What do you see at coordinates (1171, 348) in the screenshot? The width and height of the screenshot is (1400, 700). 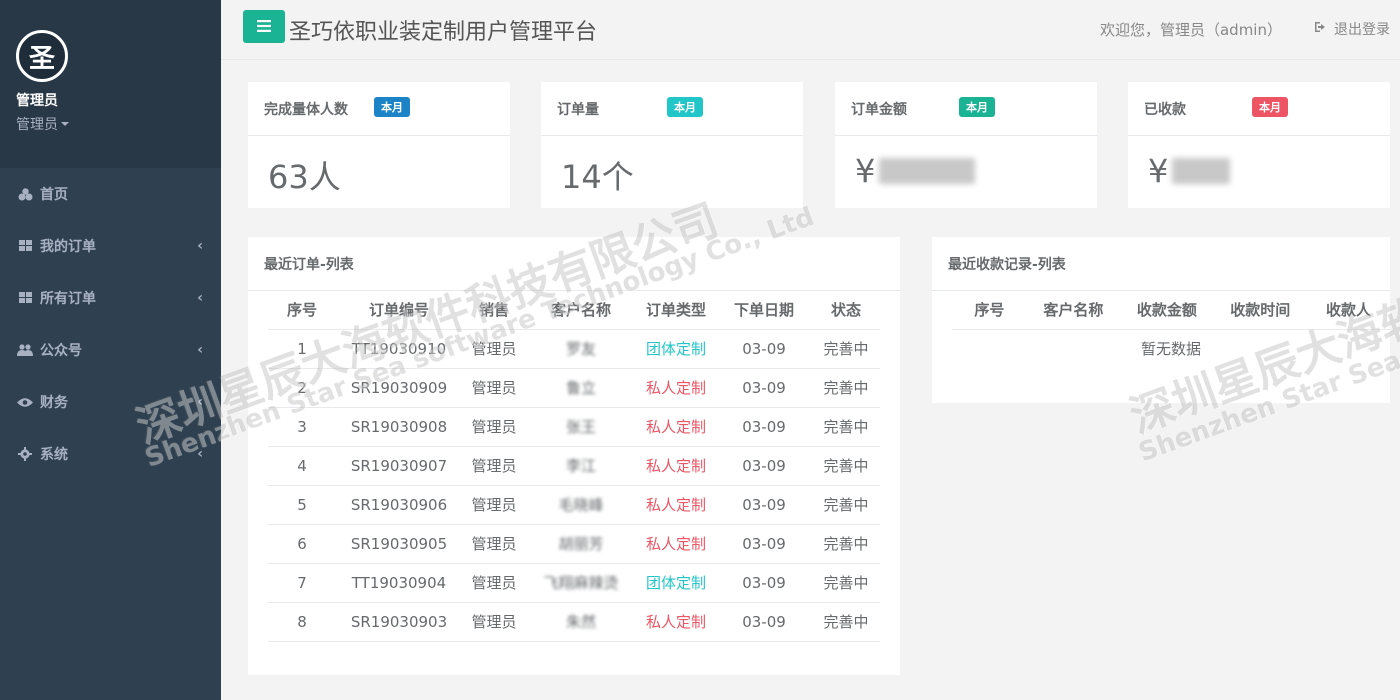 I see `table-row: 暂无数据` at bounding box center [1171, 348].